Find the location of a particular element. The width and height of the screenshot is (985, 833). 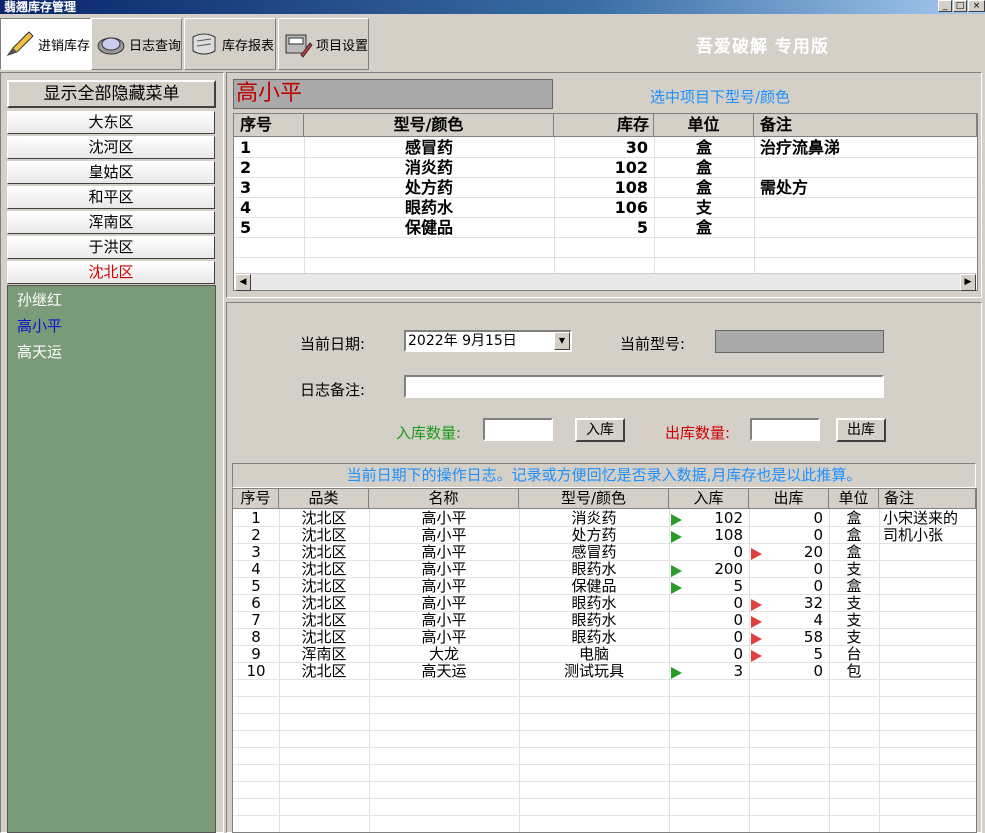

log-col-category: 品类 is located at coordinates (324, 499).